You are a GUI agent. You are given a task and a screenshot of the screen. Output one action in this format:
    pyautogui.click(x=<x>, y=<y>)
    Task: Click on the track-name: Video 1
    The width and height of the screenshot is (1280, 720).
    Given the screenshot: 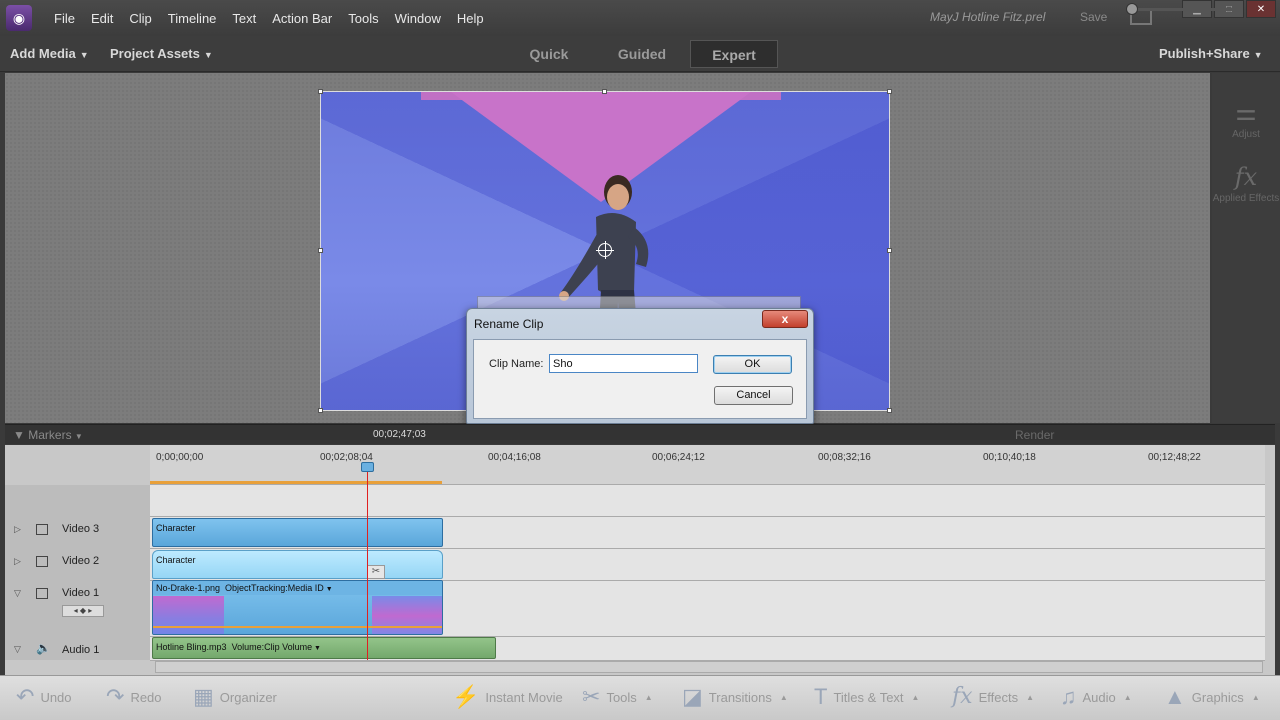 What is the action you would take?
    pyautogui.click(x=81, y=593)
    